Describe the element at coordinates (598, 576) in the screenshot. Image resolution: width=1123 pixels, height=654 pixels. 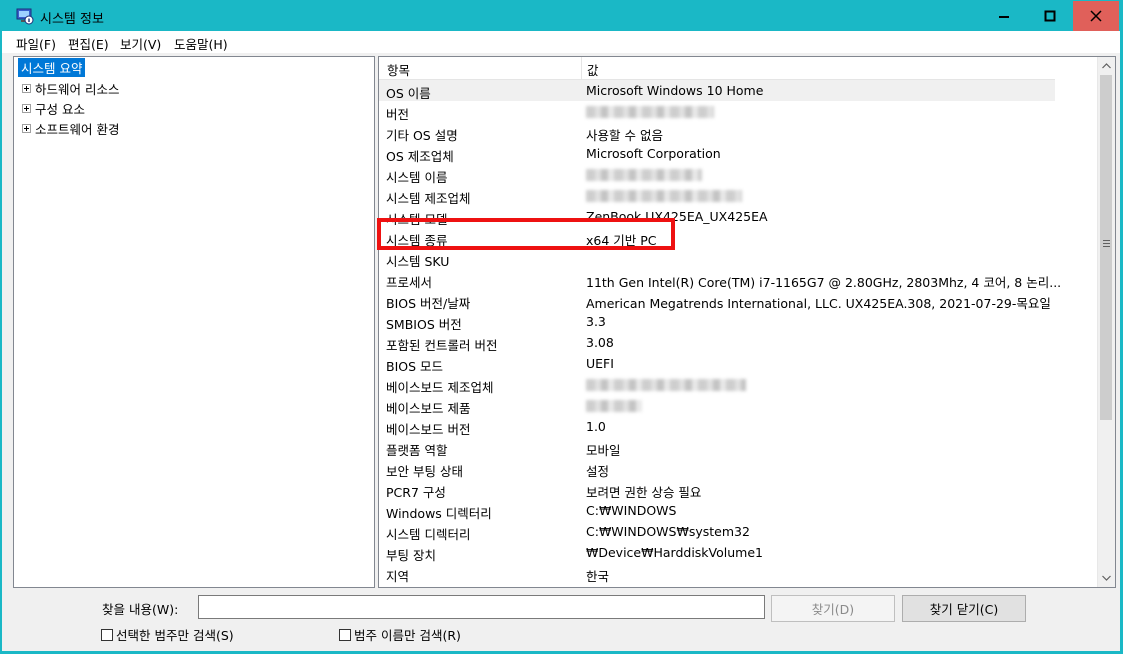
I see `row-value: 한국` at that location.